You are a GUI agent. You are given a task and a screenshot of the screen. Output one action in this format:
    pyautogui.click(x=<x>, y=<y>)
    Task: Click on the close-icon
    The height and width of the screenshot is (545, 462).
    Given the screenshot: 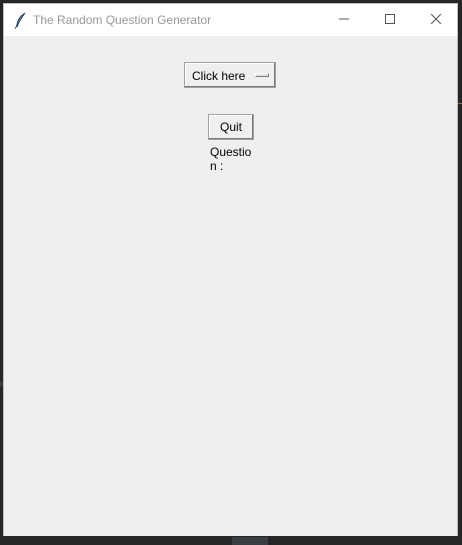 What is the action you would take?
    pyautogui.click(x=436, y=20)
    